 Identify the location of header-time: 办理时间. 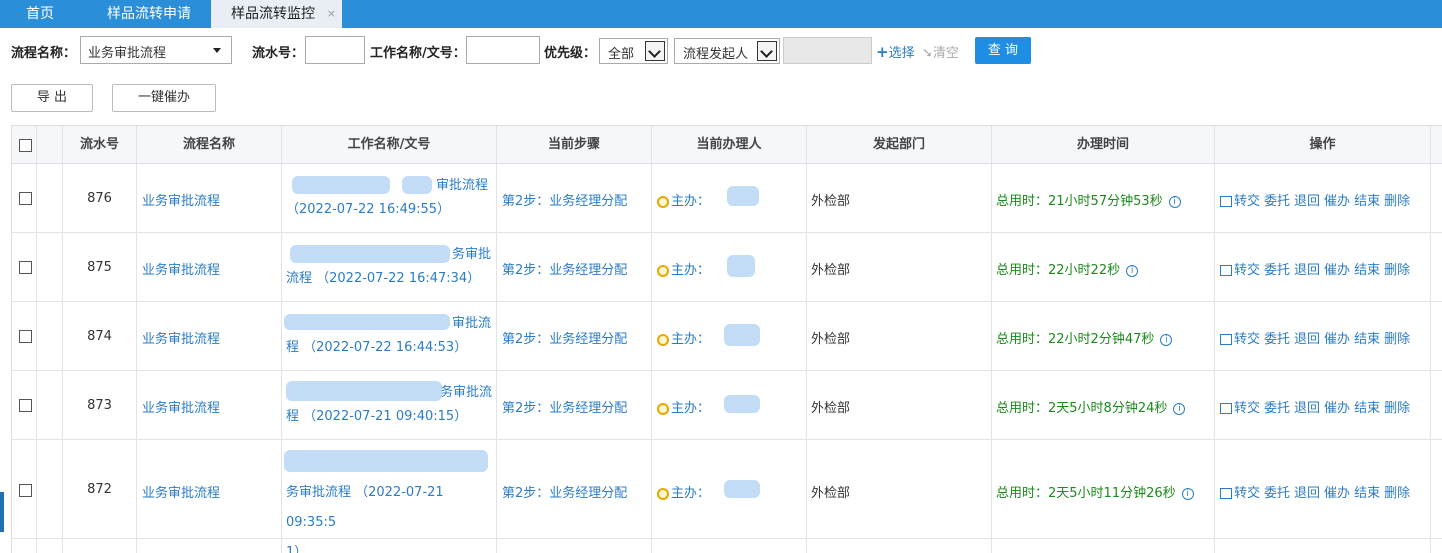
(1103, 144).